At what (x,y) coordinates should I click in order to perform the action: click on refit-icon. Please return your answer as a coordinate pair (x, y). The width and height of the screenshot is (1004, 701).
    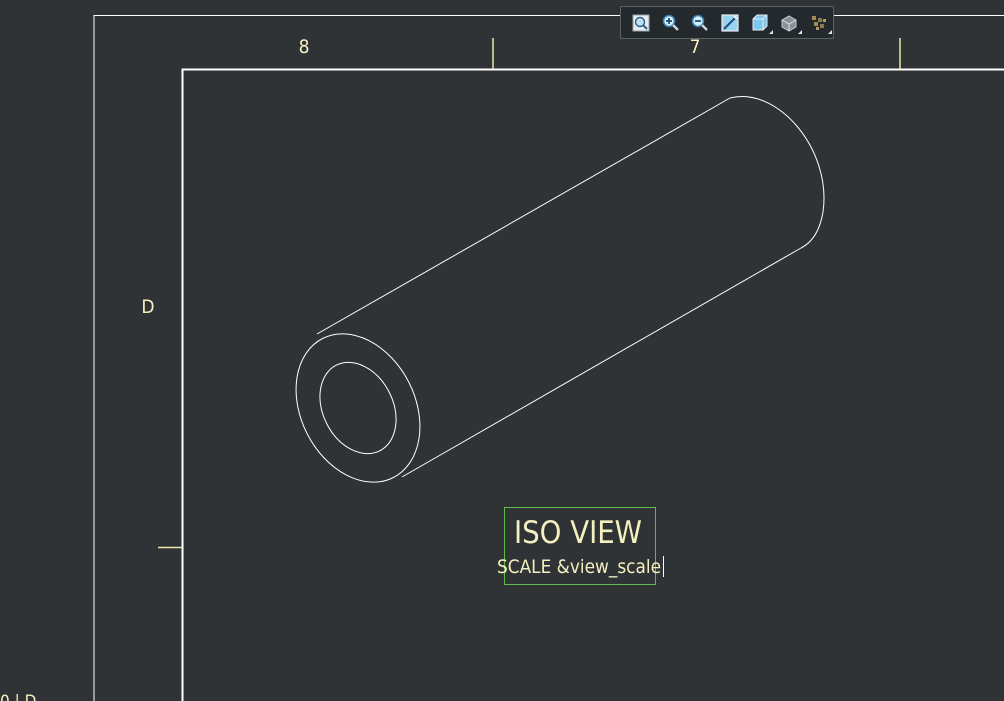
    Looking at the image, I should click on (641, 23).